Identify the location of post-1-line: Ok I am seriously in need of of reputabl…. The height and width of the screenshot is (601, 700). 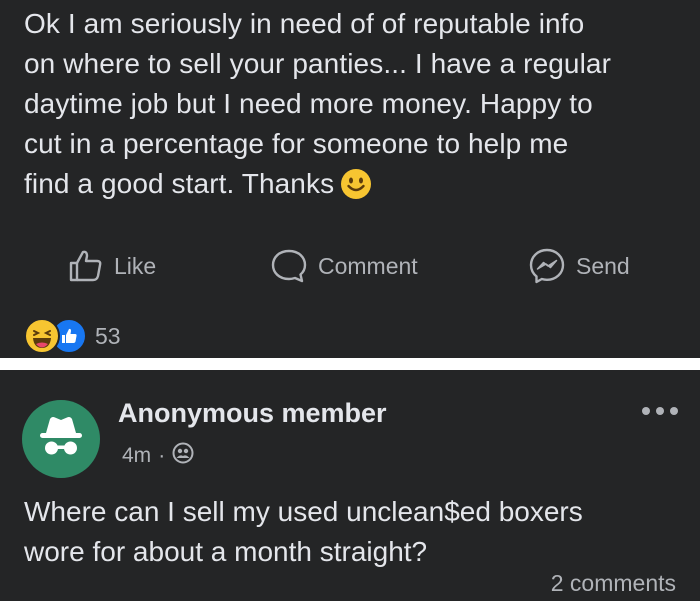
(304, 23).